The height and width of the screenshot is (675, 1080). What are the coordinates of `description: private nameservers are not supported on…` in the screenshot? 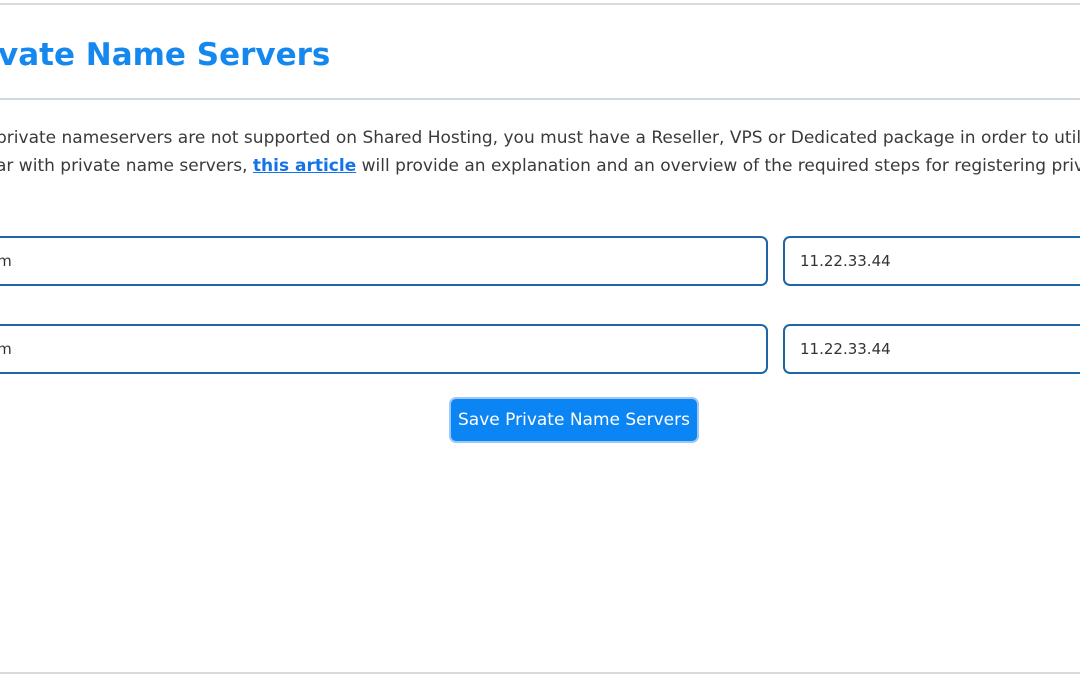 It's located at (540, 152).